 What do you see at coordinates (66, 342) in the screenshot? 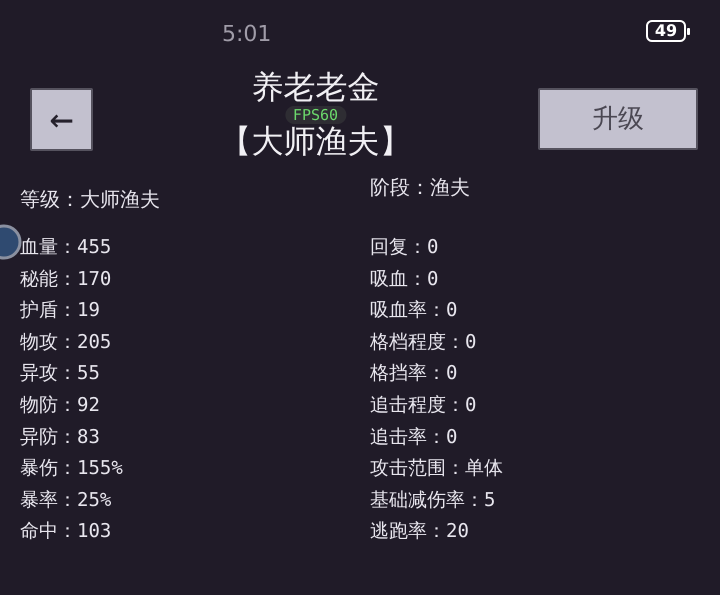
I see `stat-text: 物攻：205` at bounding box center [66, 342].